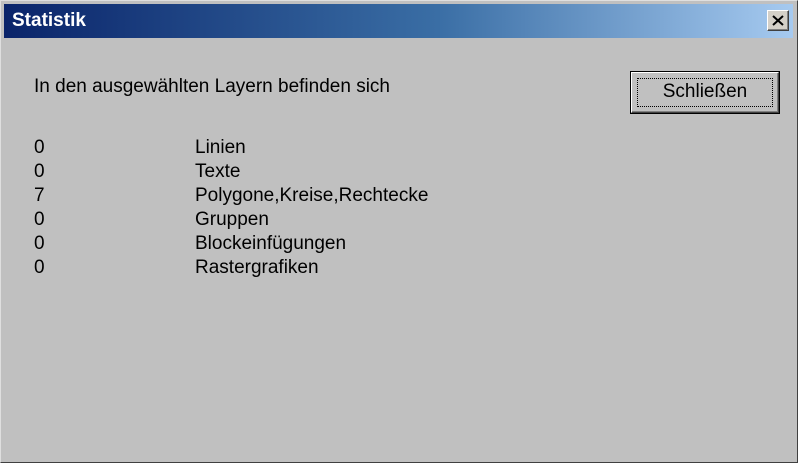 The width and height of the screenshot is (798, 463). I want to click on window-title: Statistik, so click(49, 20).